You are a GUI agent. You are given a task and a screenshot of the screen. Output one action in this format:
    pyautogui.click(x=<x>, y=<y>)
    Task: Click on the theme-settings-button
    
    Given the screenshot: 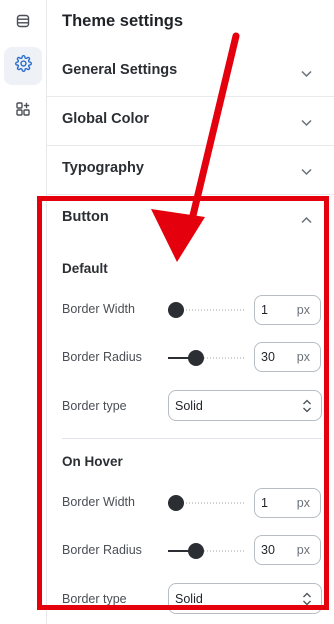 What is the action you would take?
    pyautogui.click(x=23, y=66)
    